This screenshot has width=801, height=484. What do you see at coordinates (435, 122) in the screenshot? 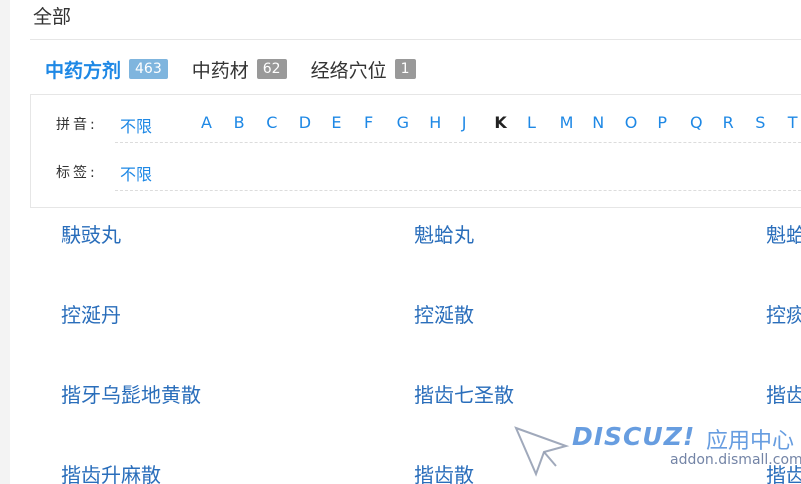
I see `pinyin-letter-h: H` at bounding box center [435, 122].